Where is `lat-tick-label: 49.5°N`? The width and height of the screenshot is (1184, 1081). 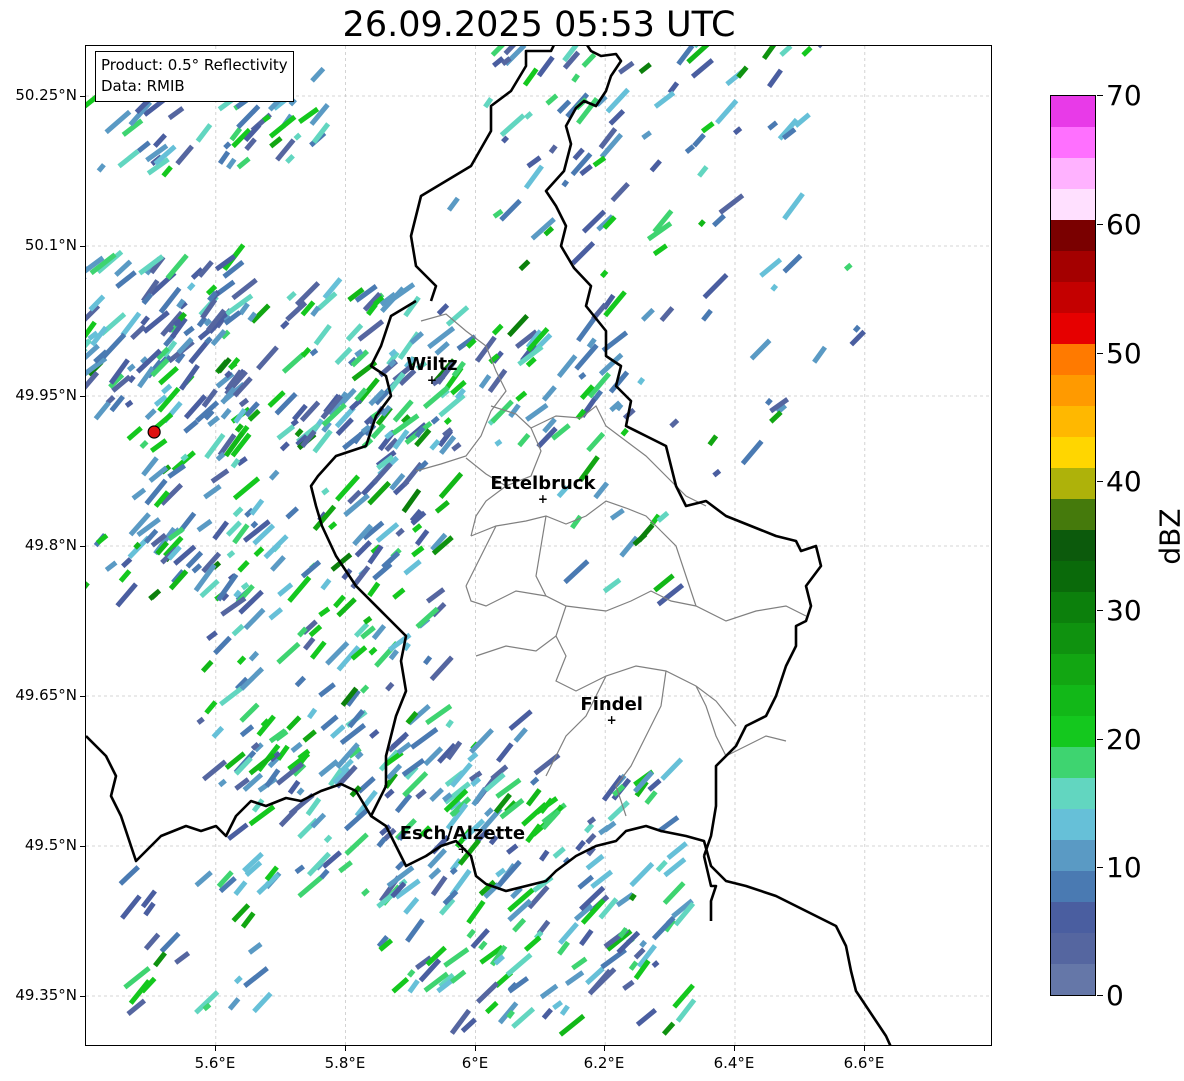
lat-tick-label: 49.5°N is located at coordinates (50, 845).